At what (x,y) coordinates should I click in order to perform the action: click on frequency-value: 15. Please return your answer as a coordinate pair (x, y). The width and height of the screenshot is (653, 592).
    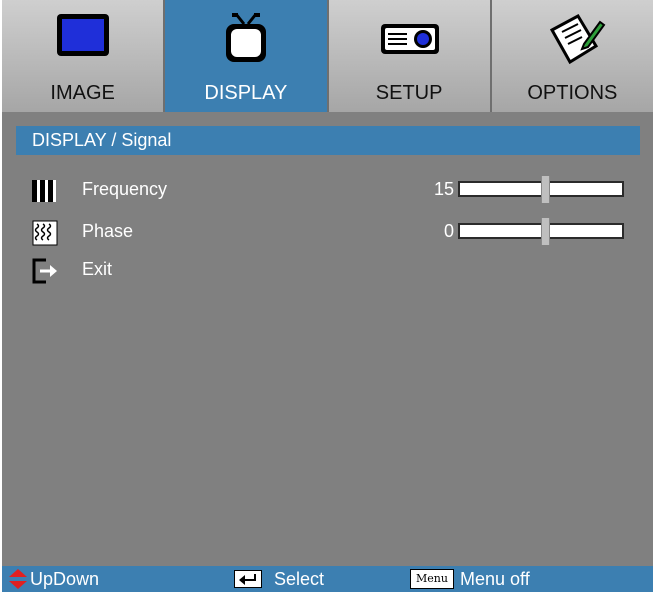
    Looking at the image, I should click on (443, 189).